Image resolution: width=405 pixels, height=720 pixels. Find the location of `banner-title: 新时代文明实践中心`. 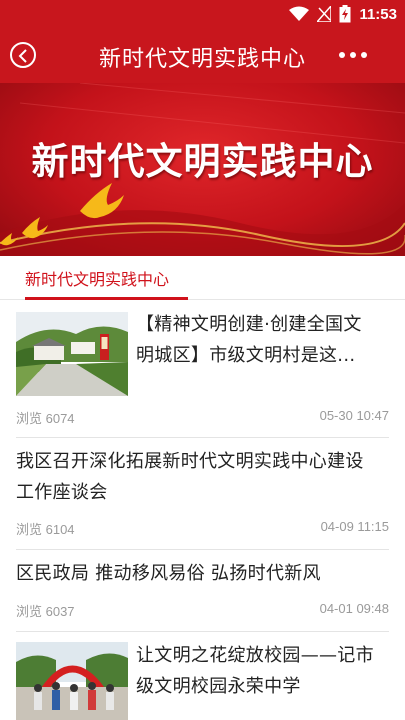

banner-title: 新时代文明实践中心 is located at coordinates (202, 161).